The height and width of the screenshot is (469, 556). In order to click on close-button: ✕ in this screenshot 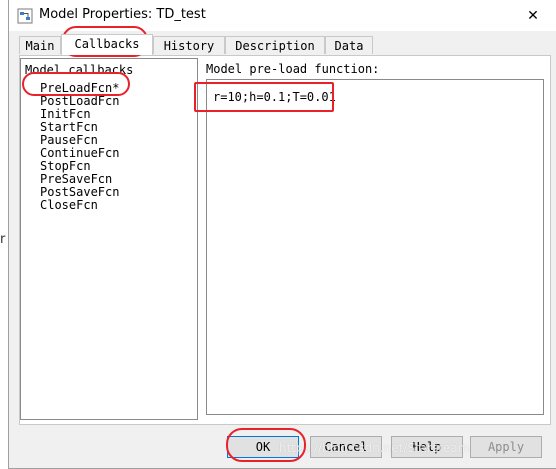, I will do `click(533, 15)`.